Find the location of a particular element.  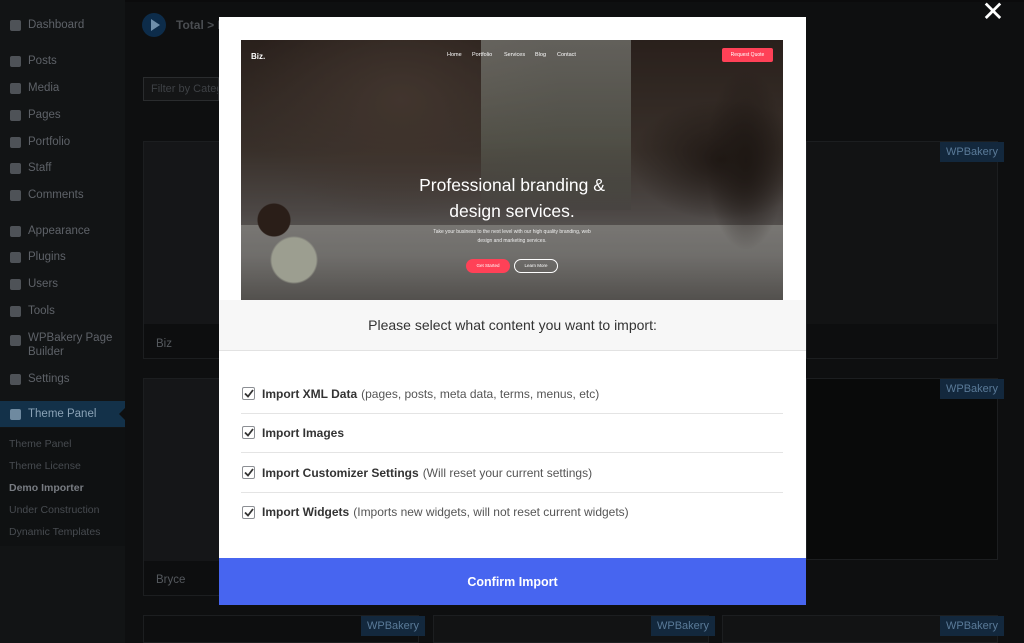

option-label: Import XML Data is located at coordinates (310, 393).